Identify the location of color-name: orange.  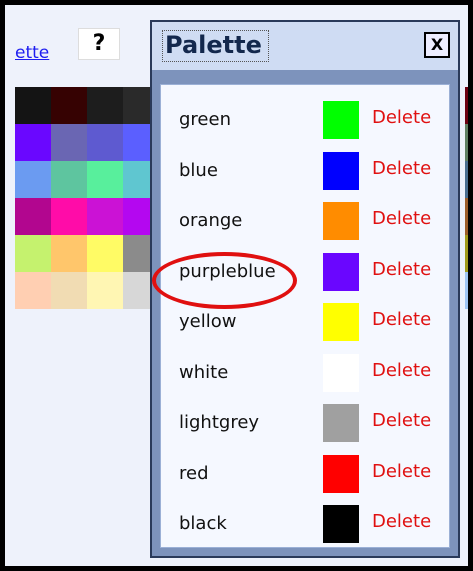
(211, 220).